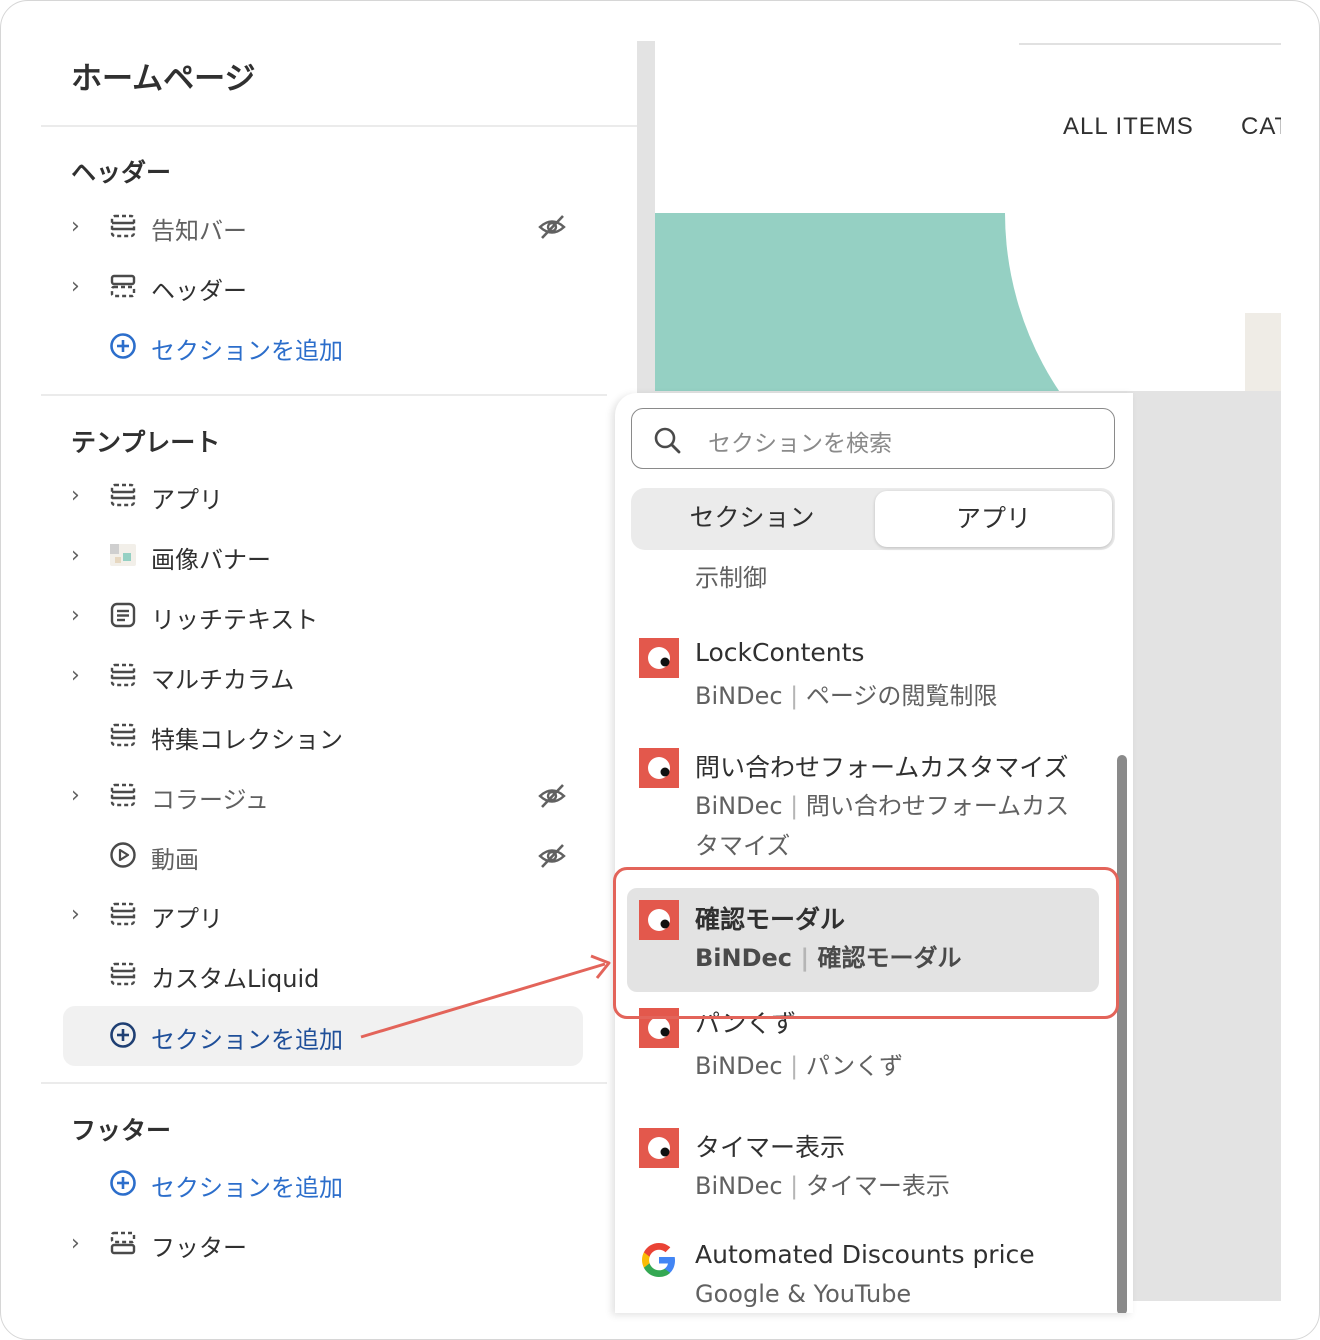 This screenshot has width=1320, height=1340. Describe the element at coordinates (323, 287) in the screenshot. I see `section-row-header: › ヘッダー` at that location.